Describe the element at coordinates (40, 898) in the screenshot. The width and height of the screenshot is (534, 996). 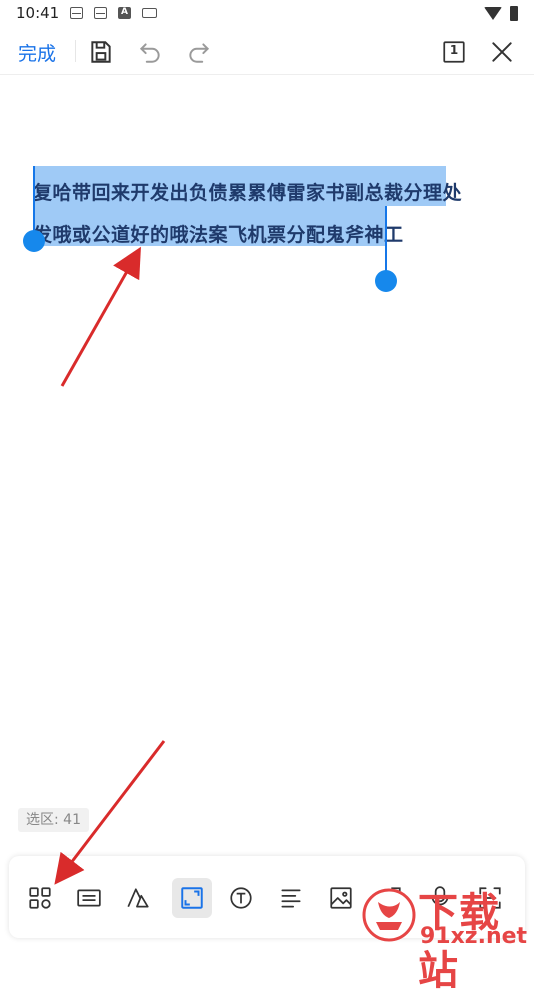
I see `apps-icon` at that location.